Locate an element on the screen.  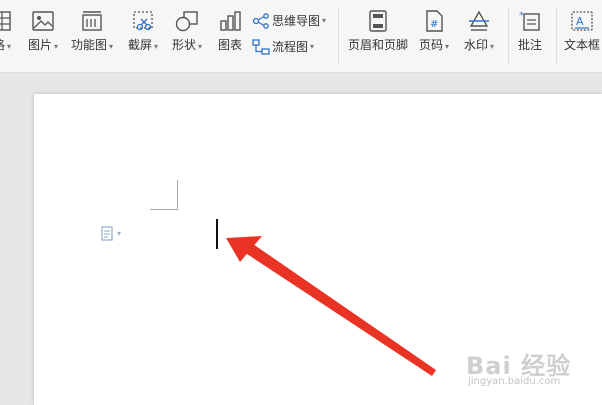
watermark-icon is located at coordinates (479, 20).